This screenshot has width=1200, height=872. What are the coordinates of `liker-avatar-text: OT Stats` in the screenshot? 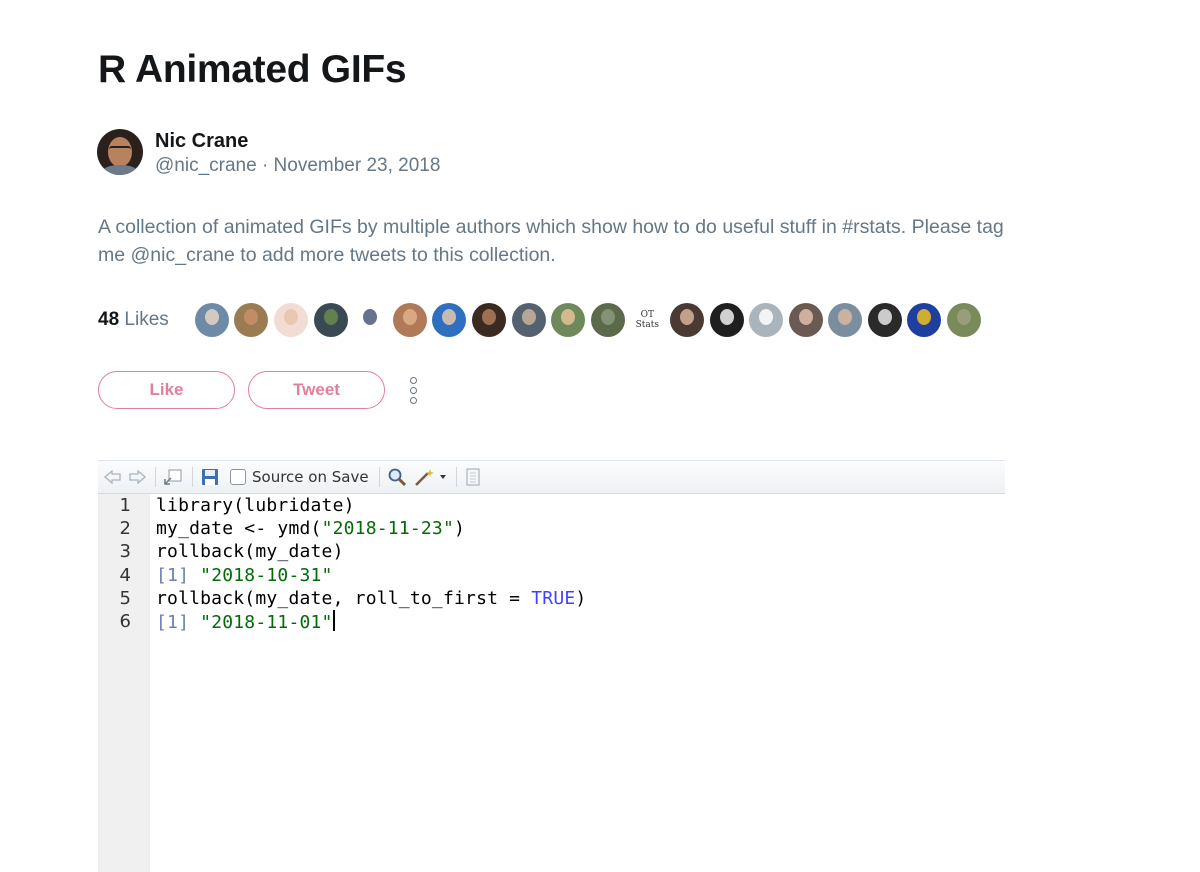 It's located at (647, 320).